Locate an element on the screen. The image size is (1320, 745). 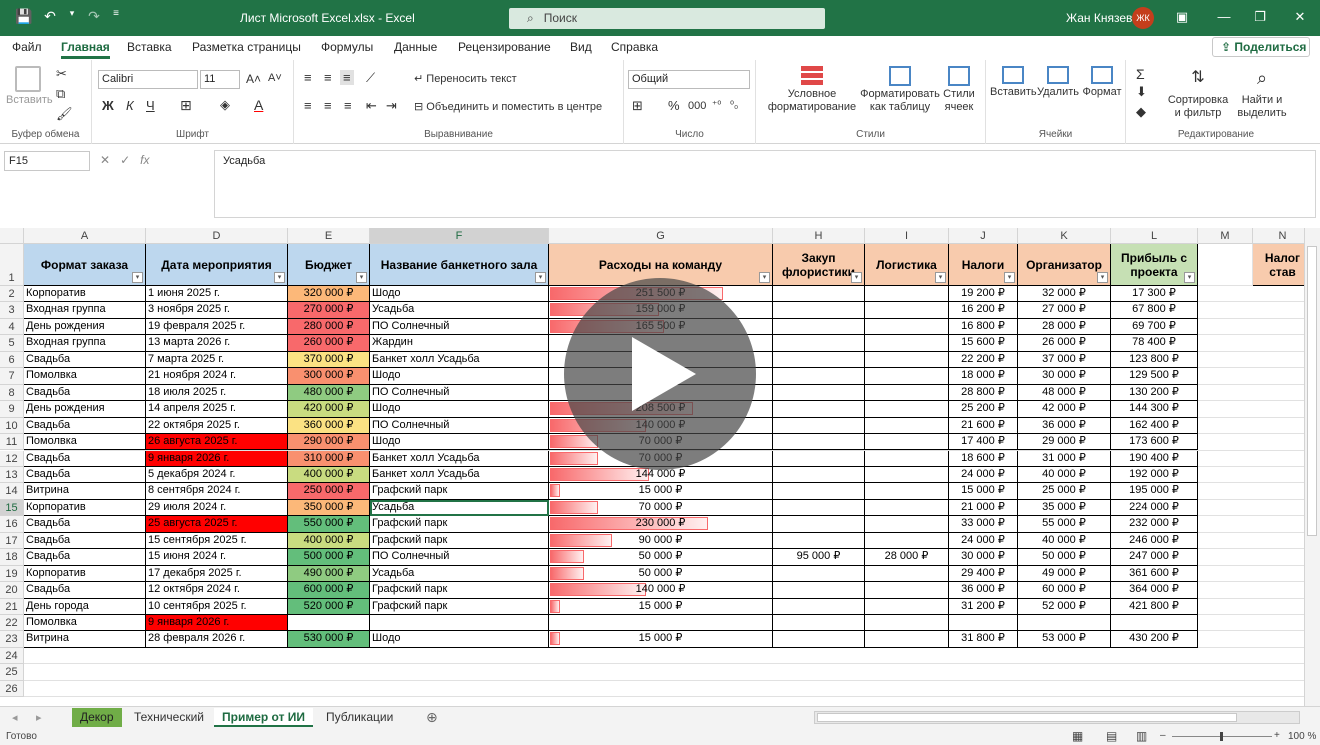
table-cell: 247 000 ₽ is located at coordinates (1154, 557).